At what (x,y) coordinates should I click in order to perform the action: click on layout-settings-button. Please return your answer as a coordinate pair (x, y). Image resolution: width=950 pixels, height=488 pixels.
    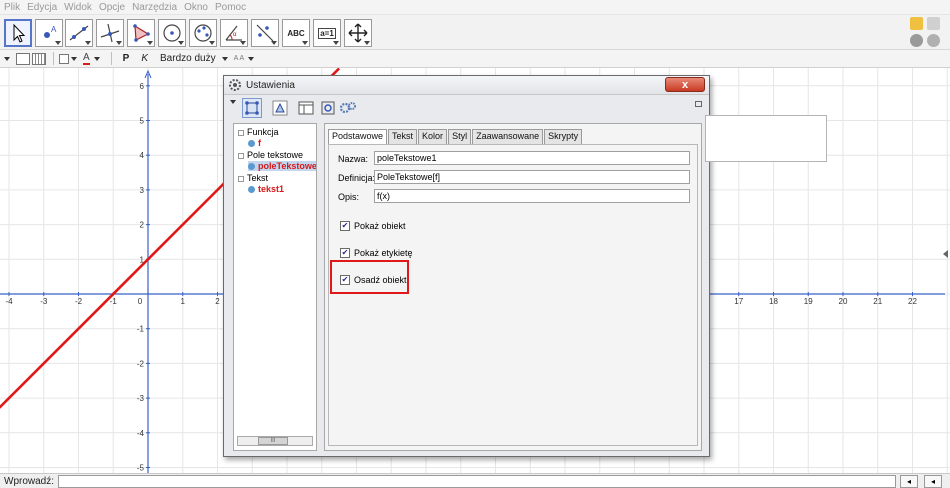
    Looking at the image, I should click on (306, 108).